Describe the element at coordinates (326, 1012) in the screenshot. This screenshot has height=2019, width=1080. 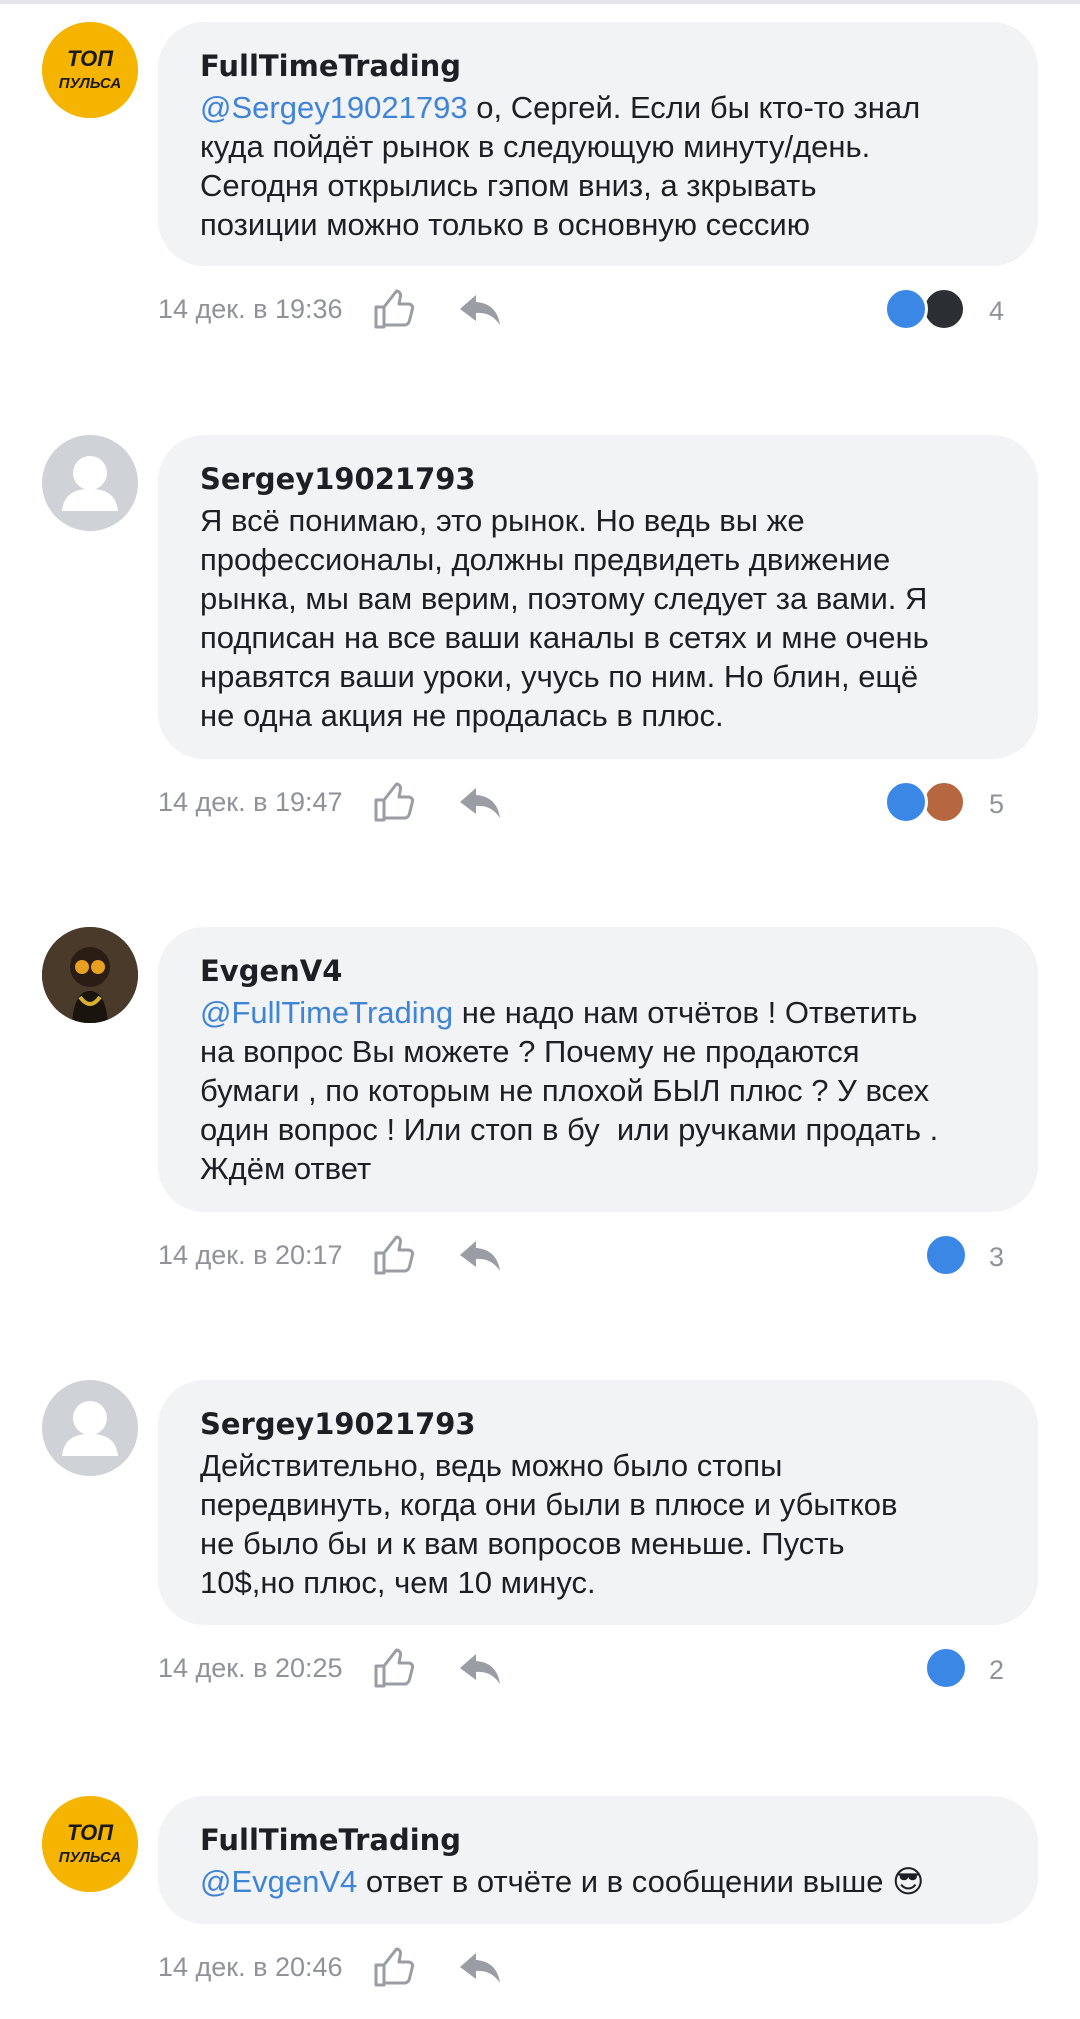
I see `mention-link: @FullTimeTrading` at that location.